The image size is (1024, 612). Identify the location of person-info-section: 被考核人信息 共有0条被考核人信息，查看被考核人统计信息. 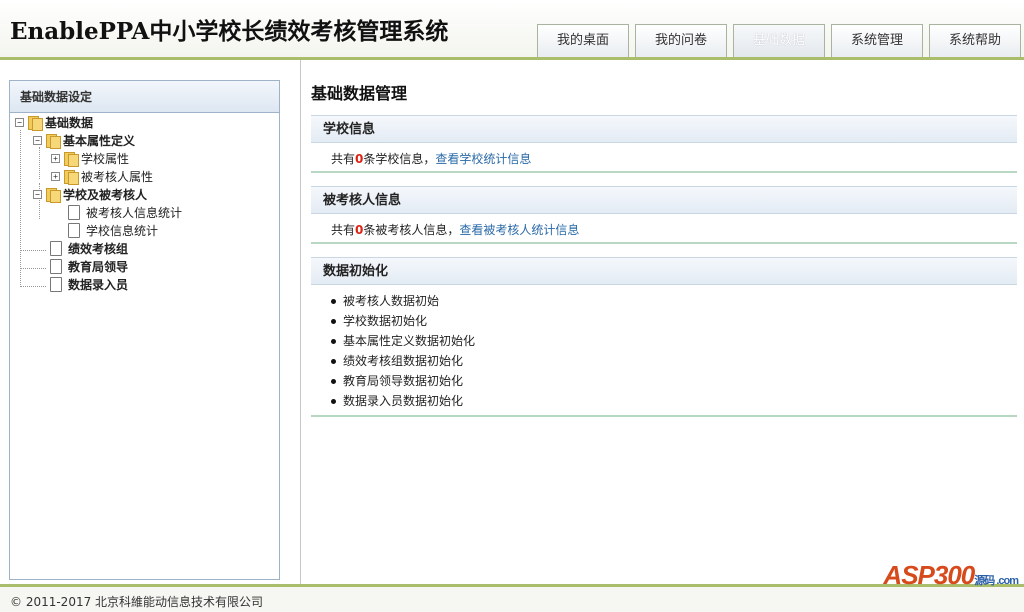
(664, 215).